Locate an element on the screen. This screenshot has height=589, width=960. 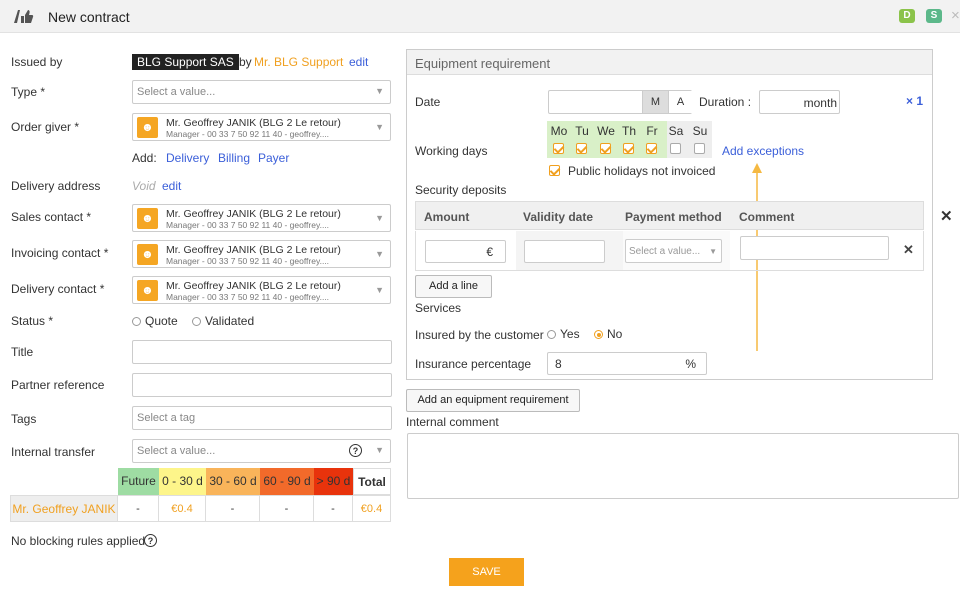
deposit-validity-input is located at coordinates (564, 251).